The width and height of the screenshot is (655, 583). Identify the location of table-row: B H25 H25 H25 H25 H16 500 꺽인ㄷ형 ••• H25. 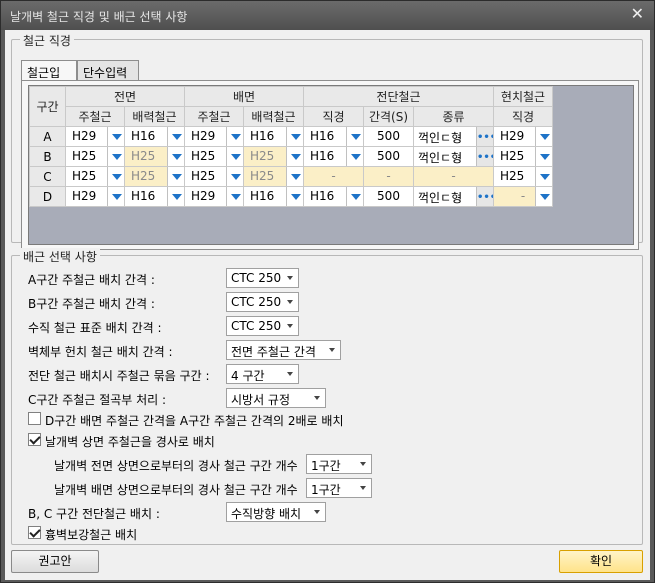
(291, 156).